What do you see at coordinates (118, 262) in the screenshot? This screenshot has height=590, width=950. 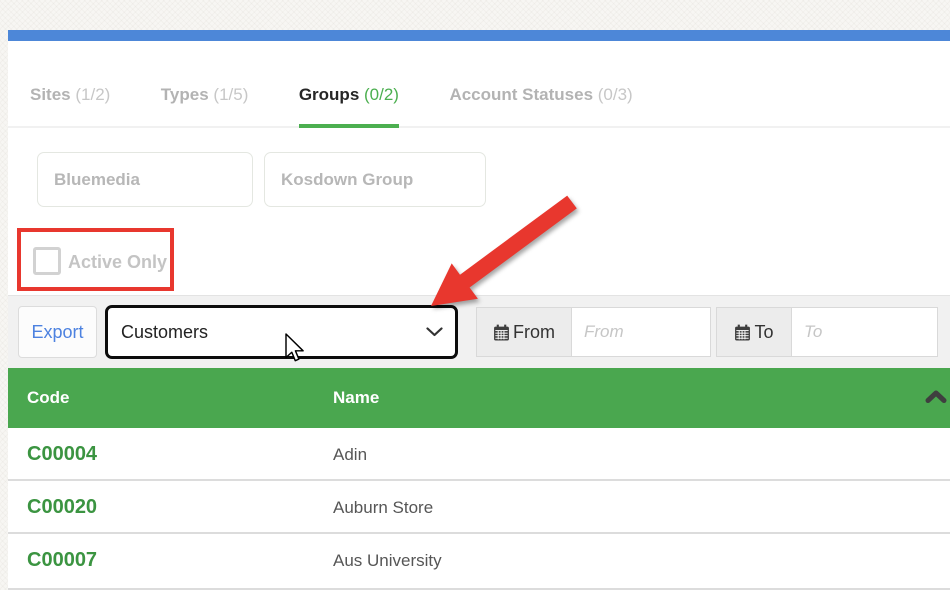 I see `active-only-label: Active Only` at bounding box center [118, 262].